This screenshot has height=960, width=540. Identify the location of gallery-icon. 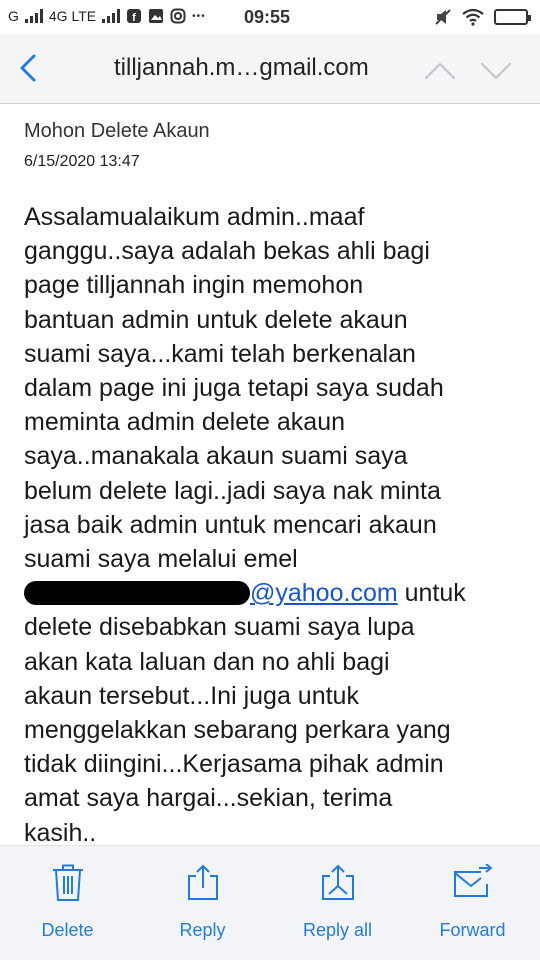
(156, 16).